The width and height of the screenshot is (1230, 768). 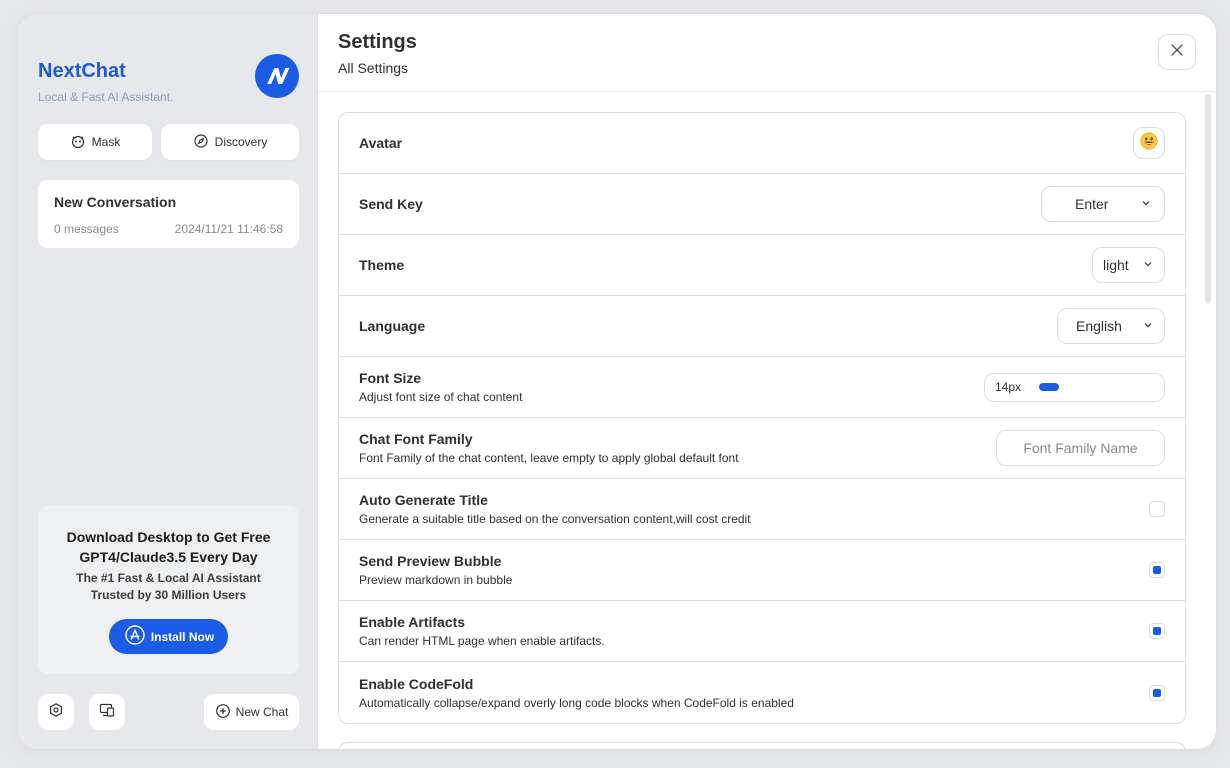 I want to click on brand-title: NextChat, so click(x=82, y=71).